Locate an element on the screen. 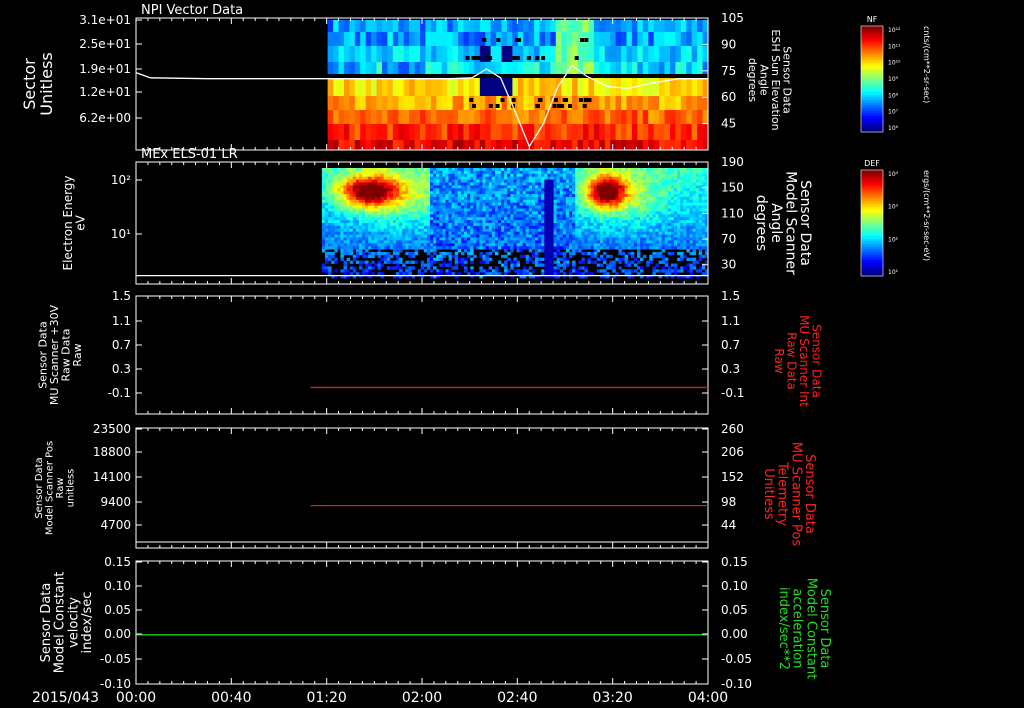 This screenshot has height=708, width=1024. panel-npi-title: NPI Vector Data is located at coordinates (192, 10).